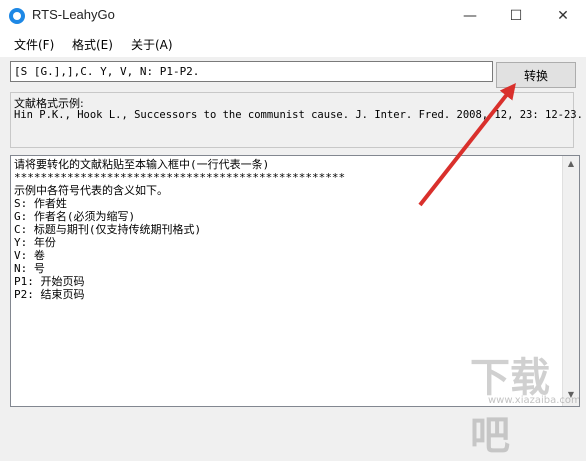 The image size is (586, 461). I want to click on scroll-up-icon: ▲, so click(571, 164).